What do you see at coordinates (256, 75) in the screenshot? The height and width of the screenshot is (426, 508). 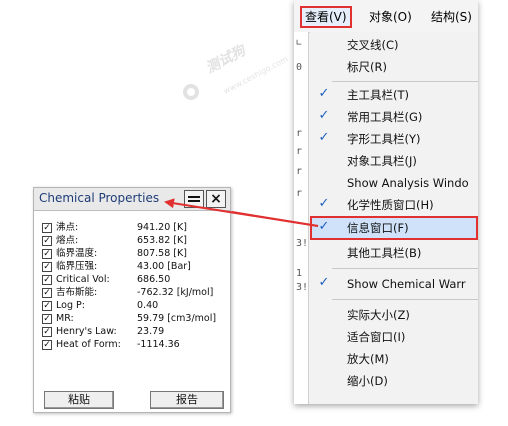 I see `watermark-url: www.ceshigo.com` at bounding box center [256, 75].